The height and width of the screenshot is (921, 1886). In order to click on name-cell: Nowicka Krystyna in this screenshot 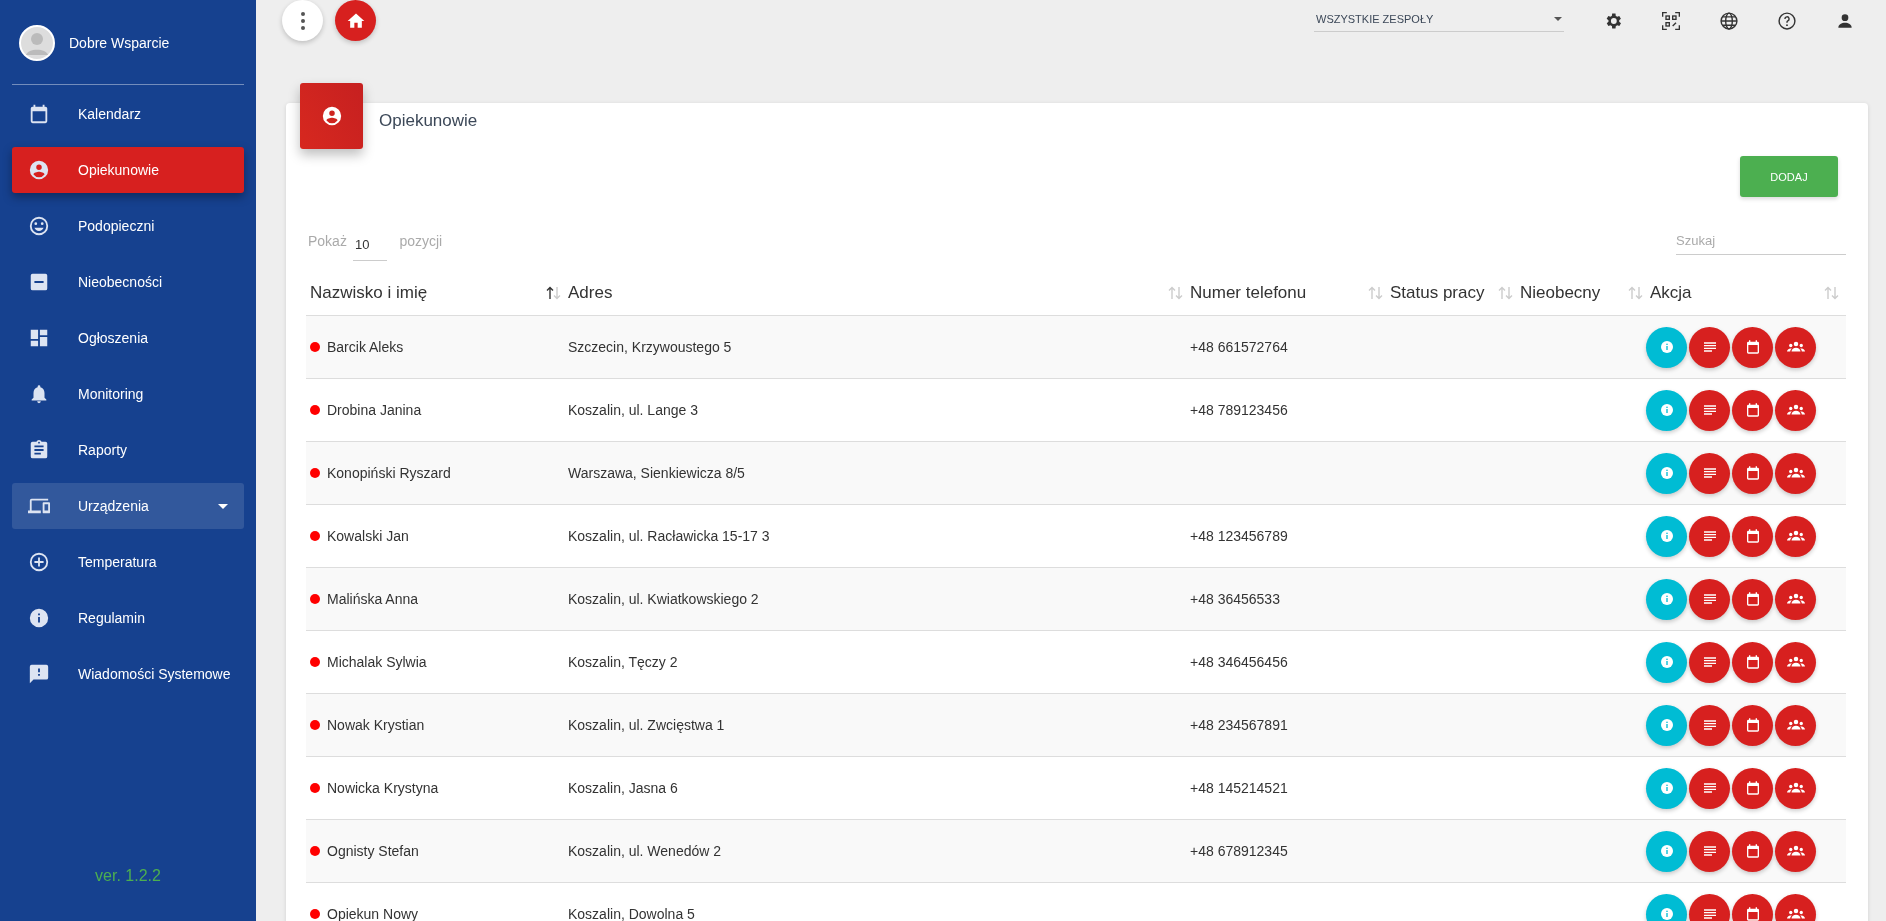, I will do `click(383, 788)`.